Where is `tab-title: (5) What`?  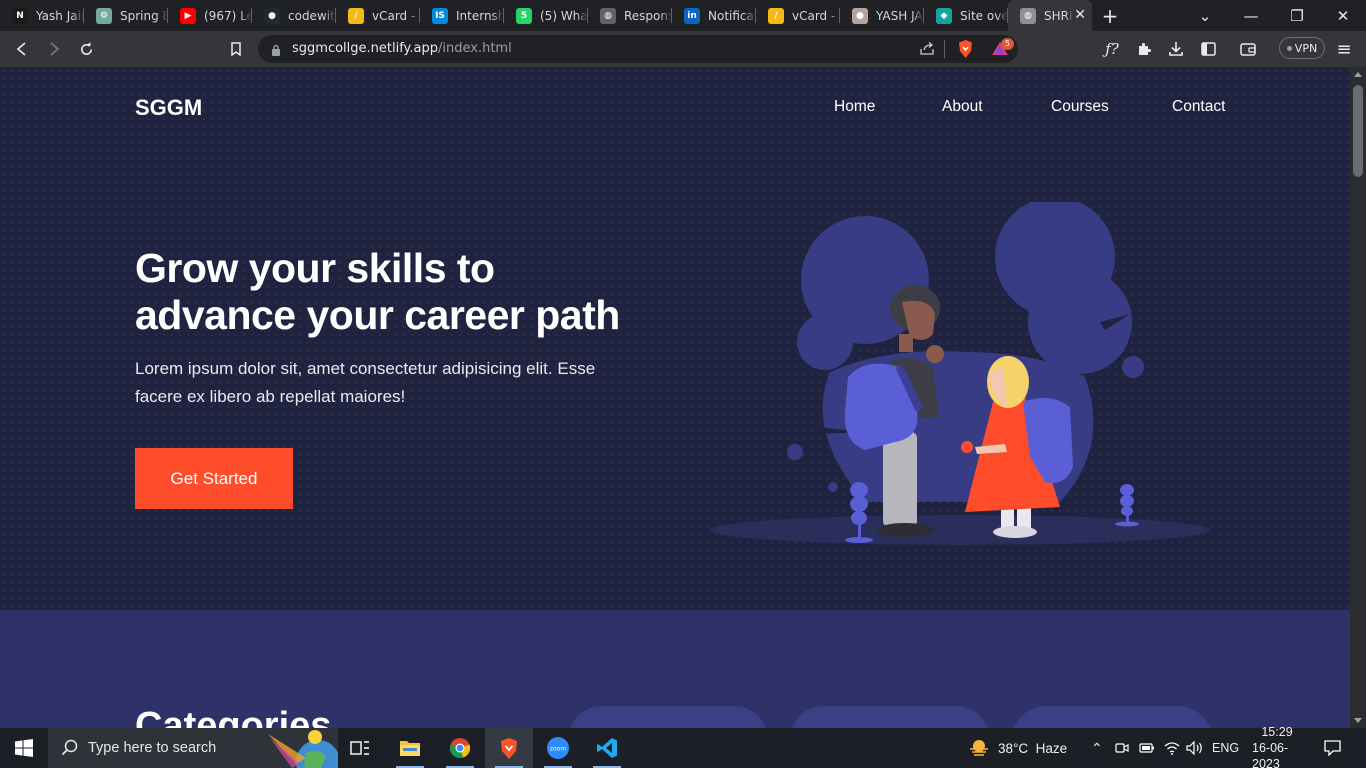 tab-title: (5) What is located at coordinates (564, 15).